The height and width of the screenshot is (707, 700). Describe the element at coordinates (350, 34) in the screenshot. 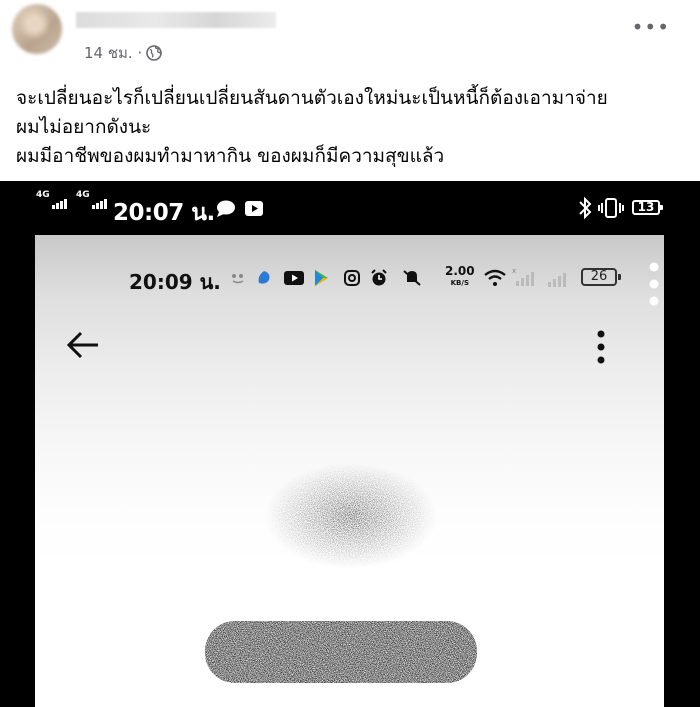

I see `post-header: 14 ชม. · •••` at that location.